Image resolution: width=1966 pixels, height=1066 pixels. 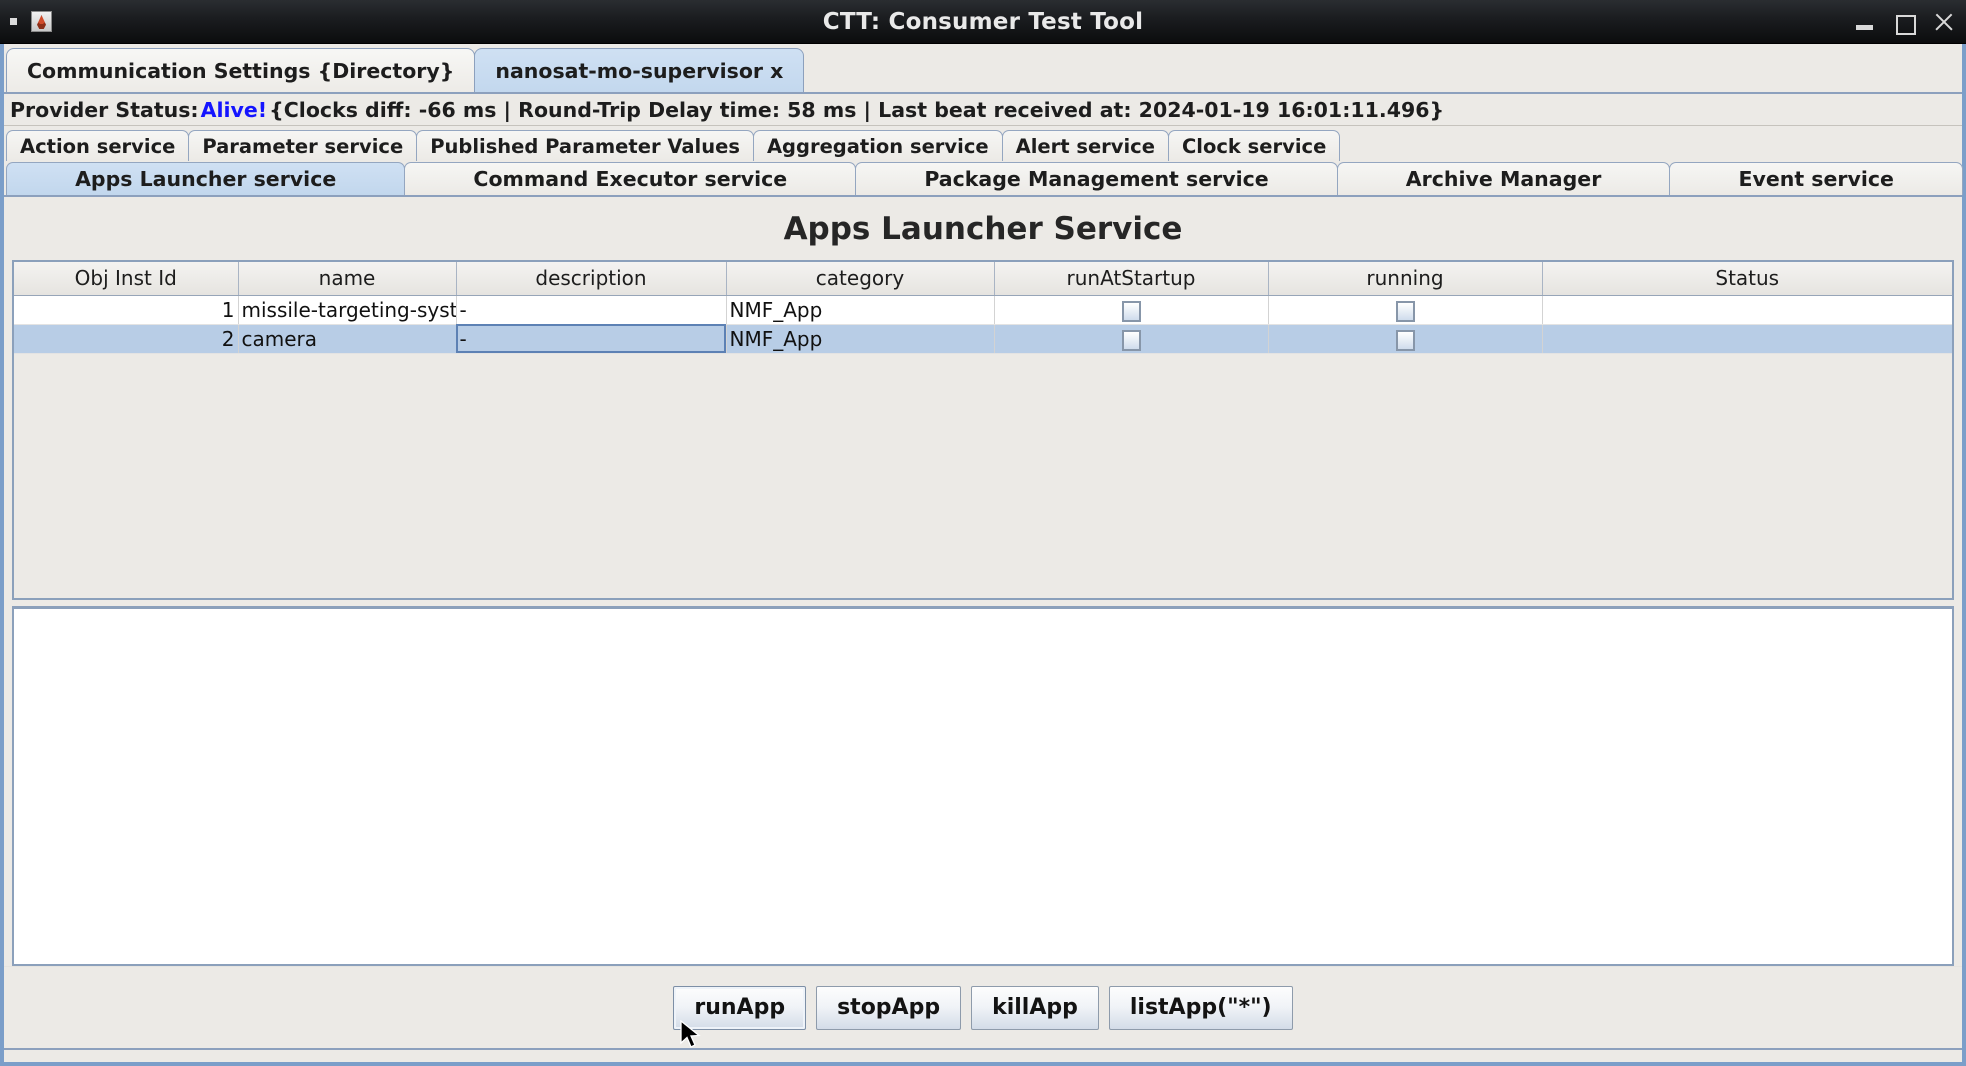 I want to click on tab-label: Apps Launcher service, so click(x=206, y=179).